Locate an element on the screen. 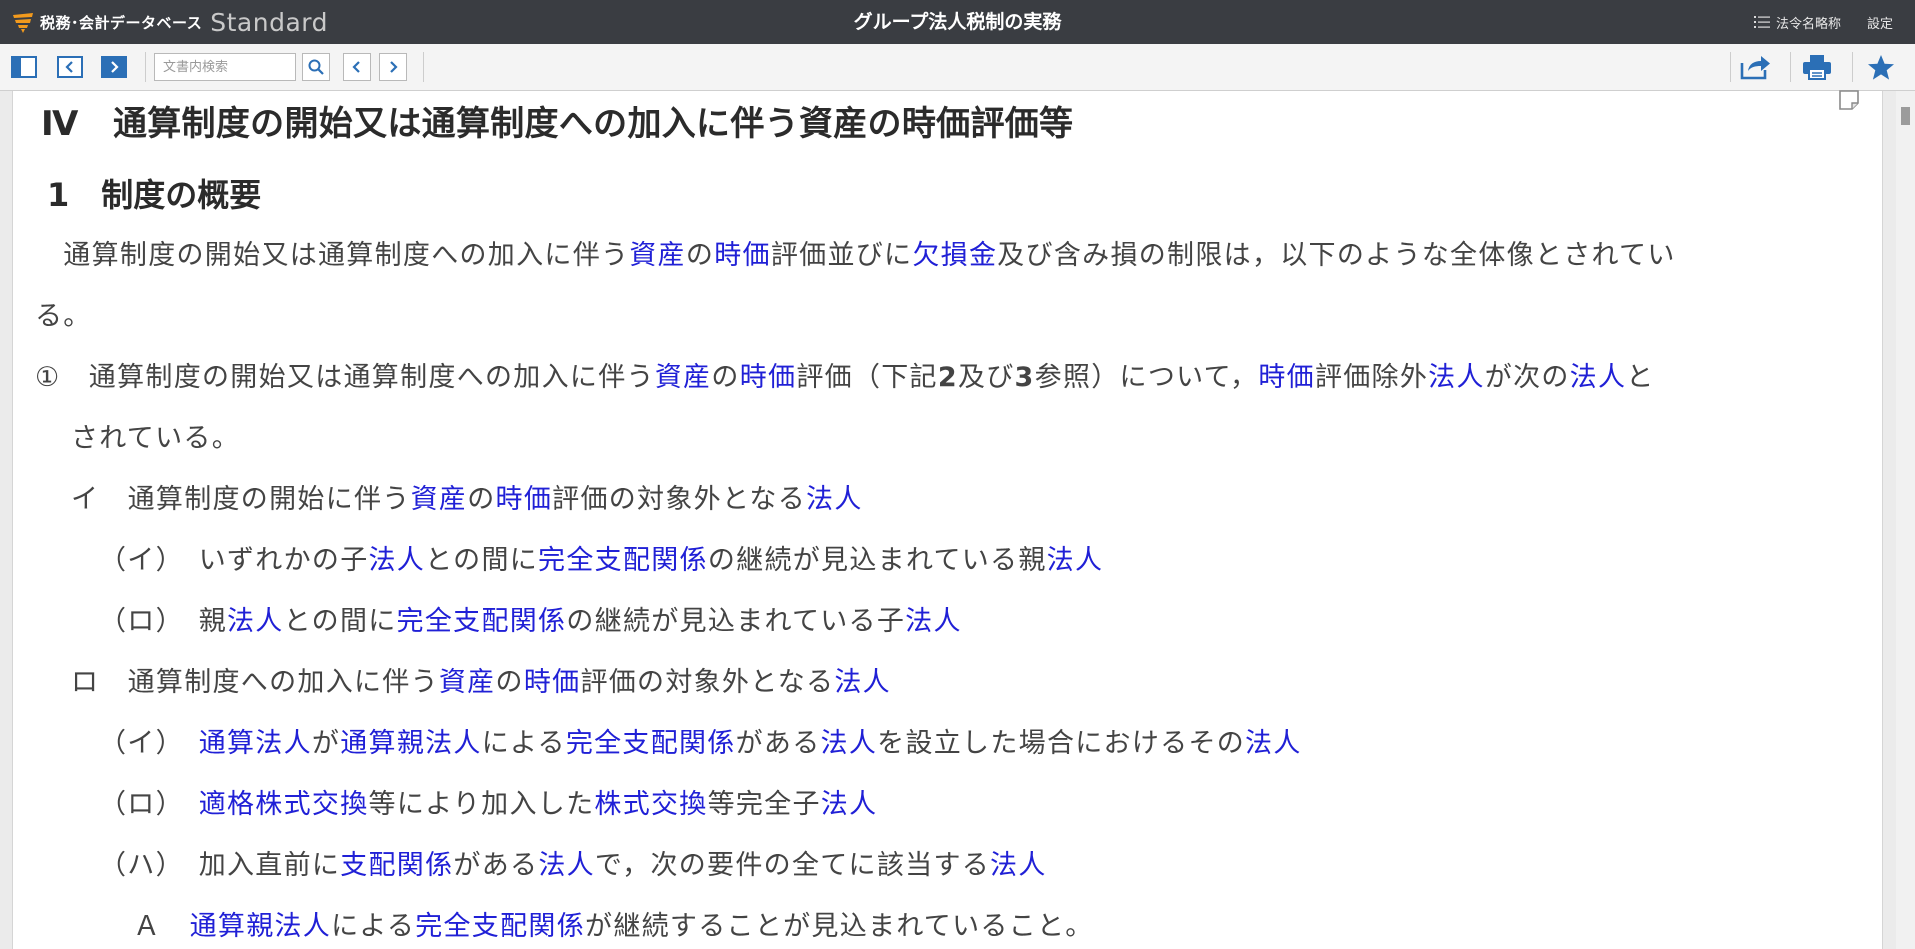  prev-hit-button is located at coordinates (357, 67).